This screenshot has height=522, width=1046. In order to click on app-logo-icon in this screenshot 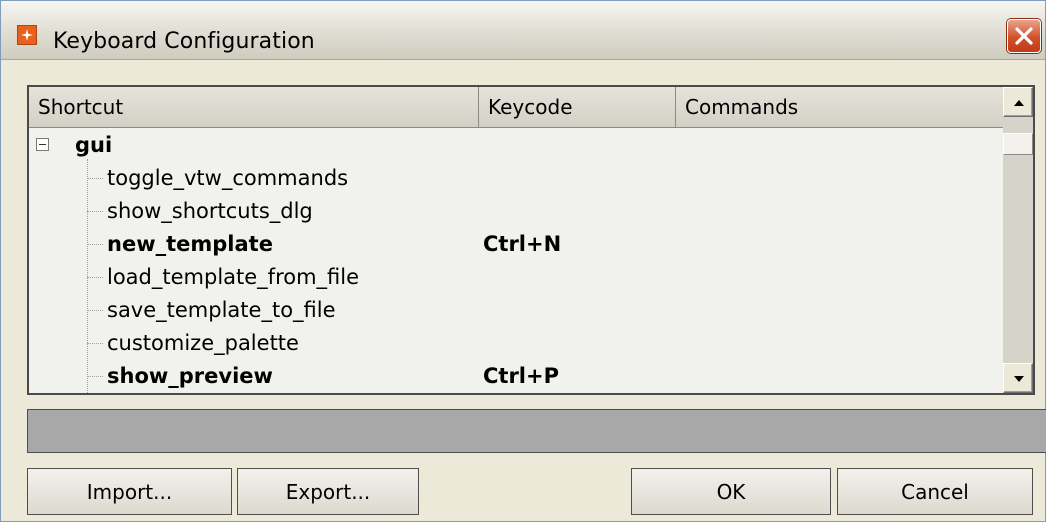, I will do `click(27, 35)`.